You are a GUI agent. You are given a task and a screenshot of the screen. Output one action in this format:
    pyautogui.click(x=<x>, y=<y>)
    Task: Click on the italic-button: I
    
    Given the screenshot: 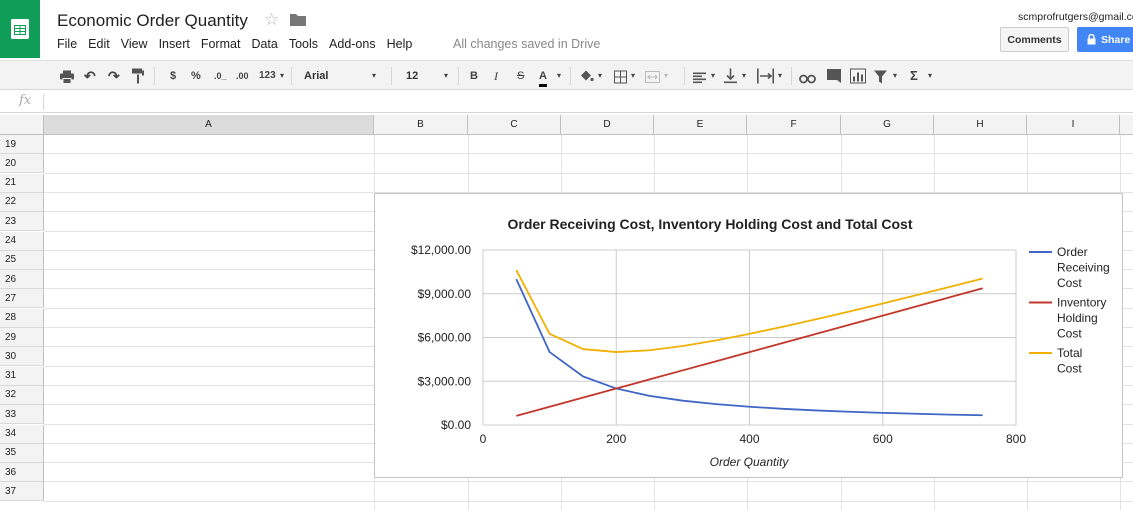 What is the action you would take?
    pyautogui.click(x=496, y=76)
    